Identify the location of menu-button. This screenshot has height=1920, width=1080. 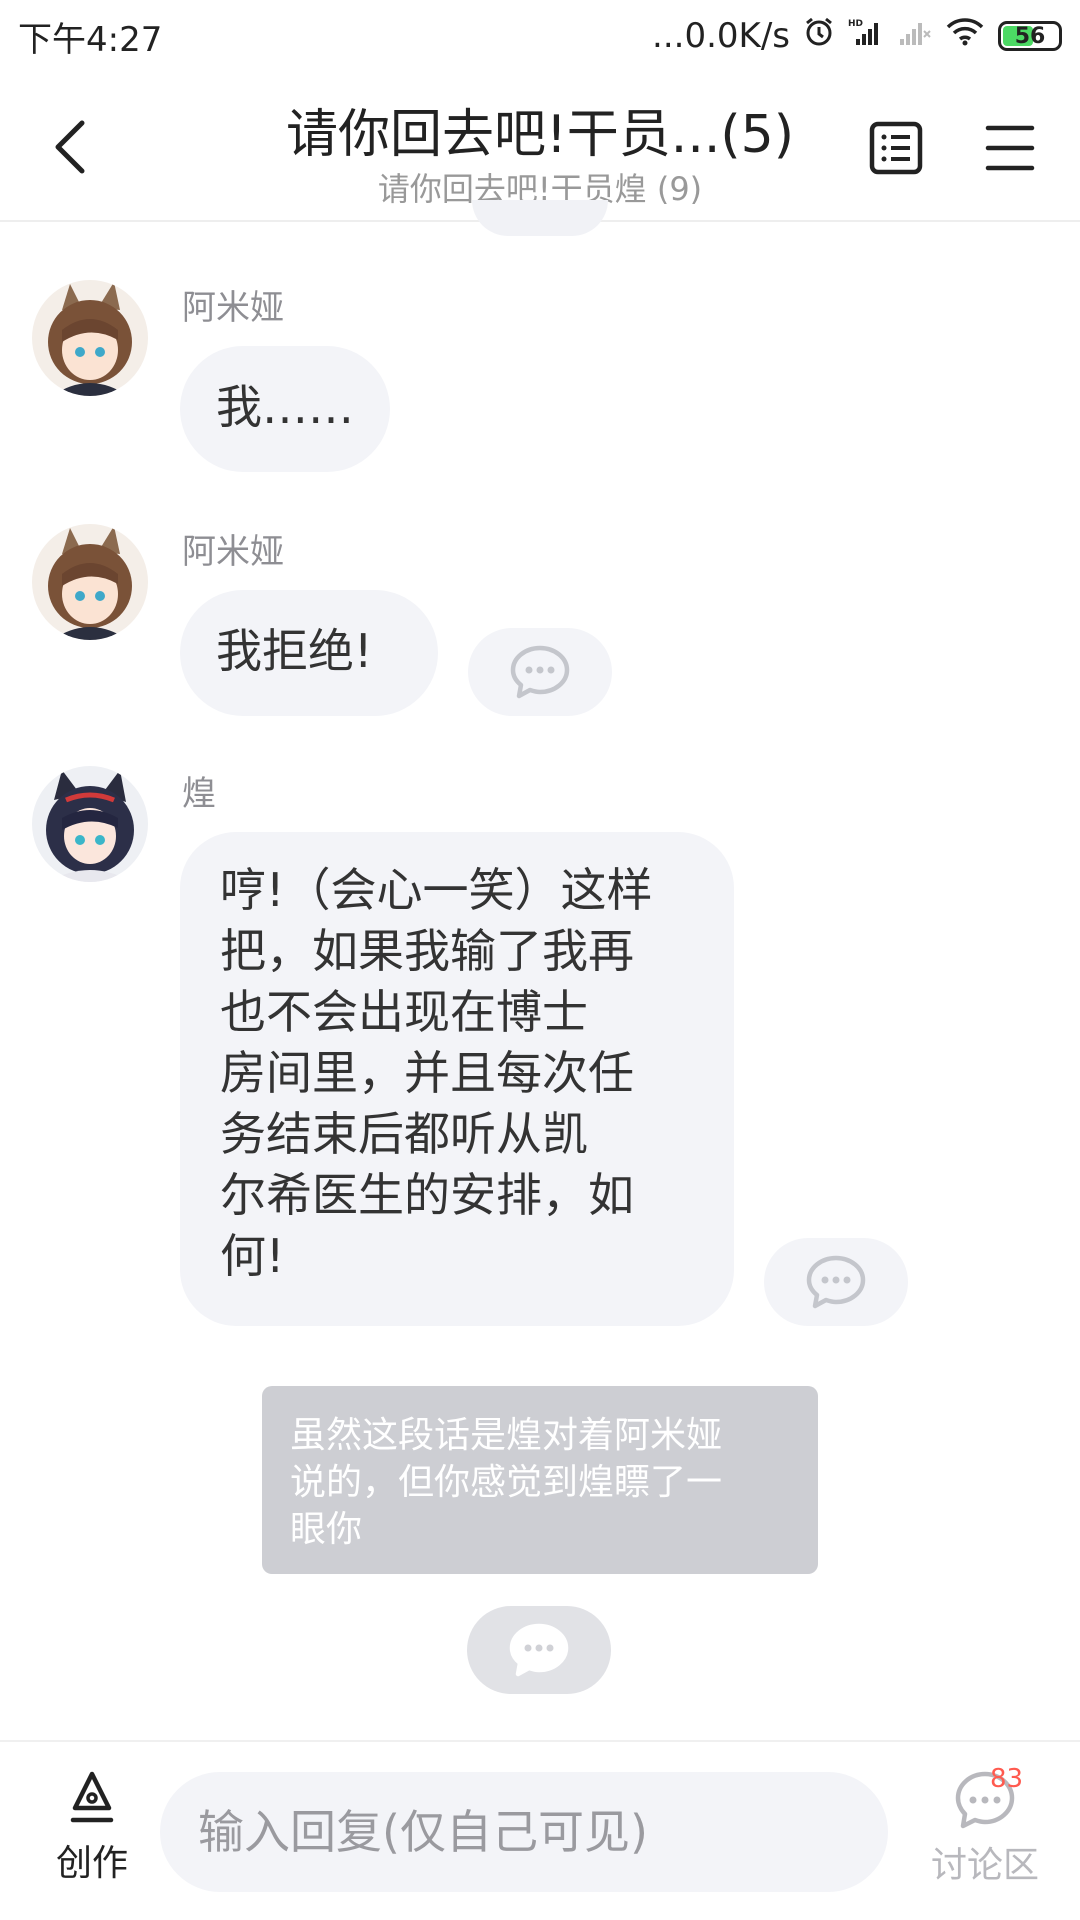
(1010, 148).